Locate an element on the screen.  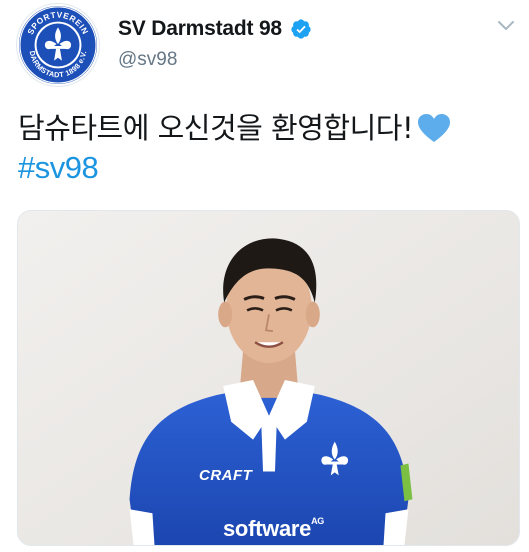
tweet-text: 담슈타트에 오신것을 환영합니다! #sv98 is located at coordinates (268, 148).